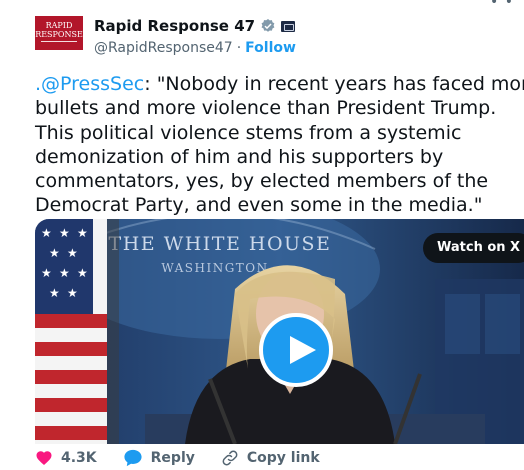 The image size is (524, 470). Describe the element at coordinates (77, 331) in the screenshot. I see `flag: ★ ★ ★ ★ ★ ★ ★ ★ ★ ★` at that location.